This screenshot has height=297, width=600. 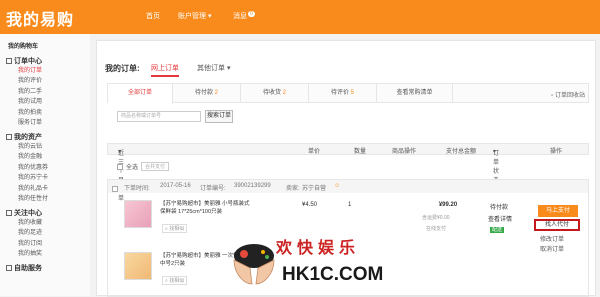 What do you see at coordinates (557, 225) in the screenshot?
I see `find-someone-pay-button: 找人代付` at bounding box center [557, 225].